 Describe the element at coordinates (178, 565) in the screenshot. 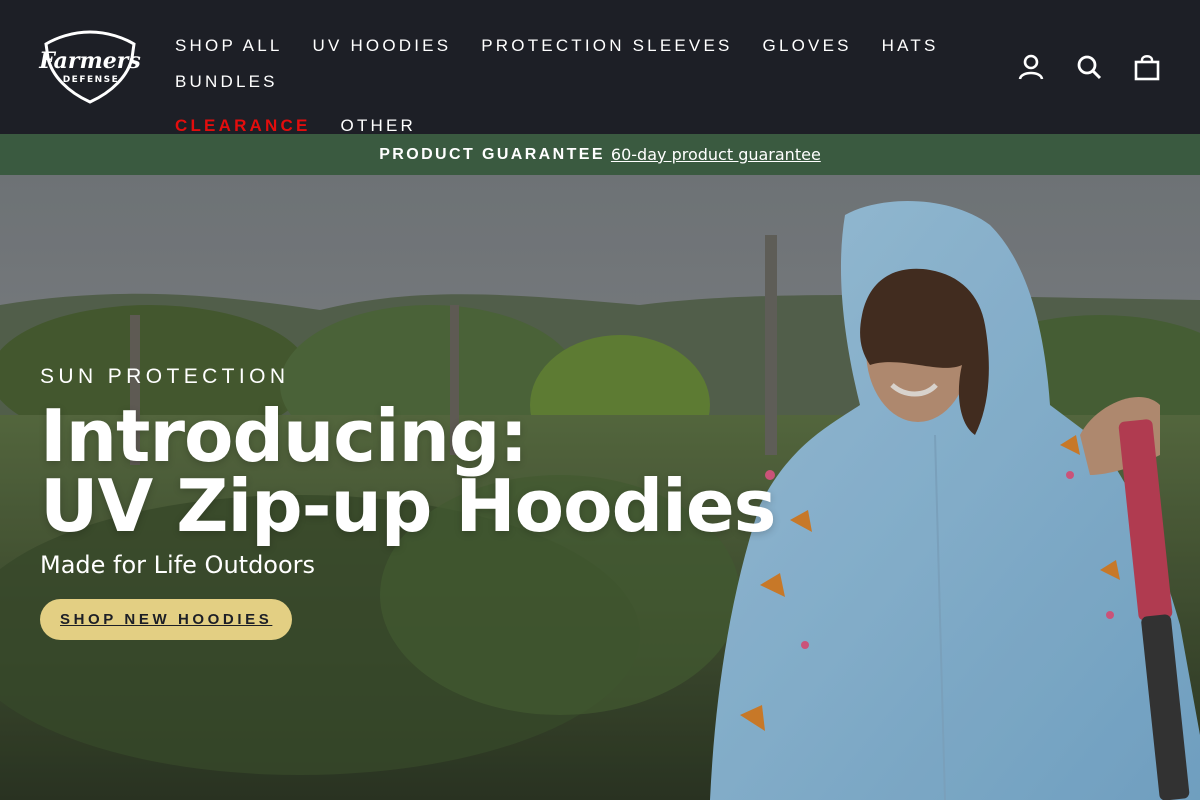

I see `hero-subline: Made for Life Outdoors` at that location.